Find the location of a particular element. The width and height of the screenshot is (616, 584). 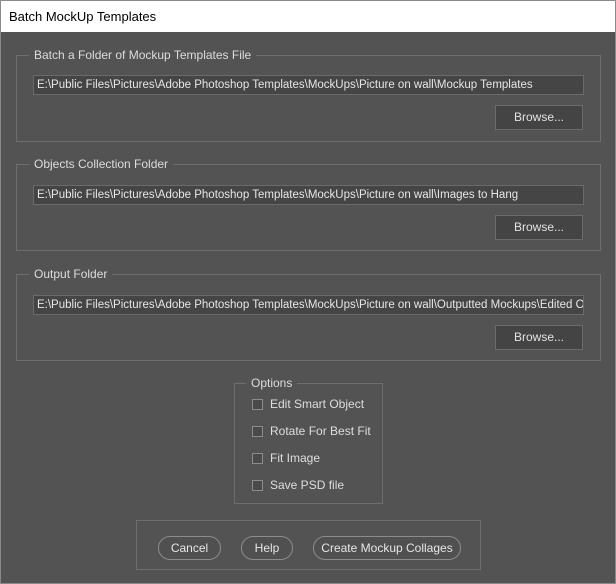

objects-folder-label: Objects Collection Folder is located at coordinates (101, 164).